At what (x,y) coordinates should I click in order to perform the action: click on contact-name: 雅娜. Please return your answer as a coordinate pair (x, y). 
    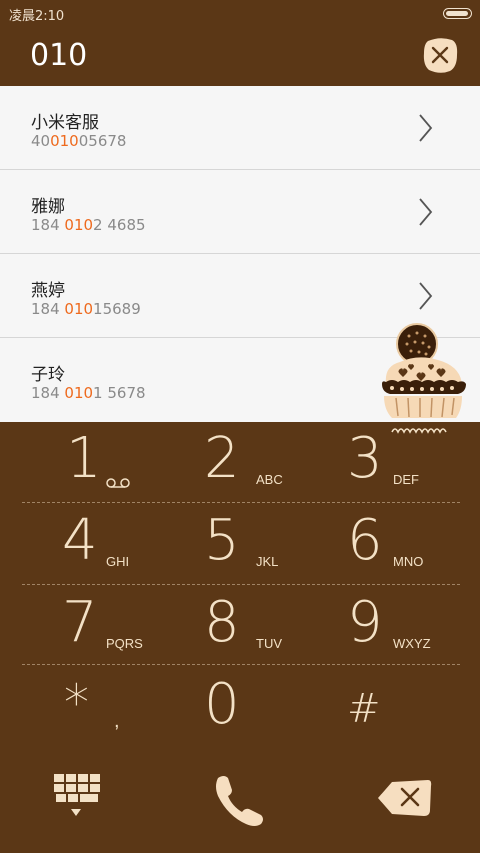
    Looking at the image, I should click on (48, 207).